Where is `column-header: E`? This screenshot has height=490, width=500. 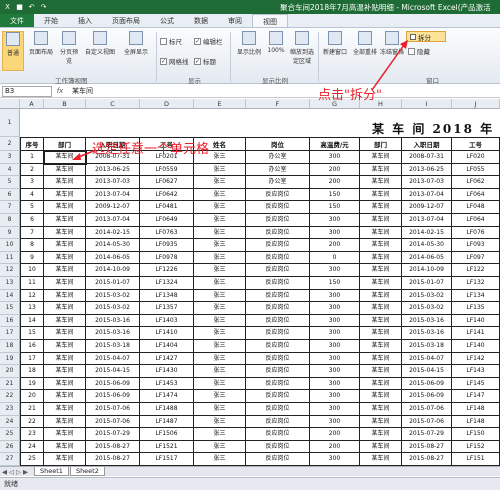
column-header: E is located at coordinates (220, 104).